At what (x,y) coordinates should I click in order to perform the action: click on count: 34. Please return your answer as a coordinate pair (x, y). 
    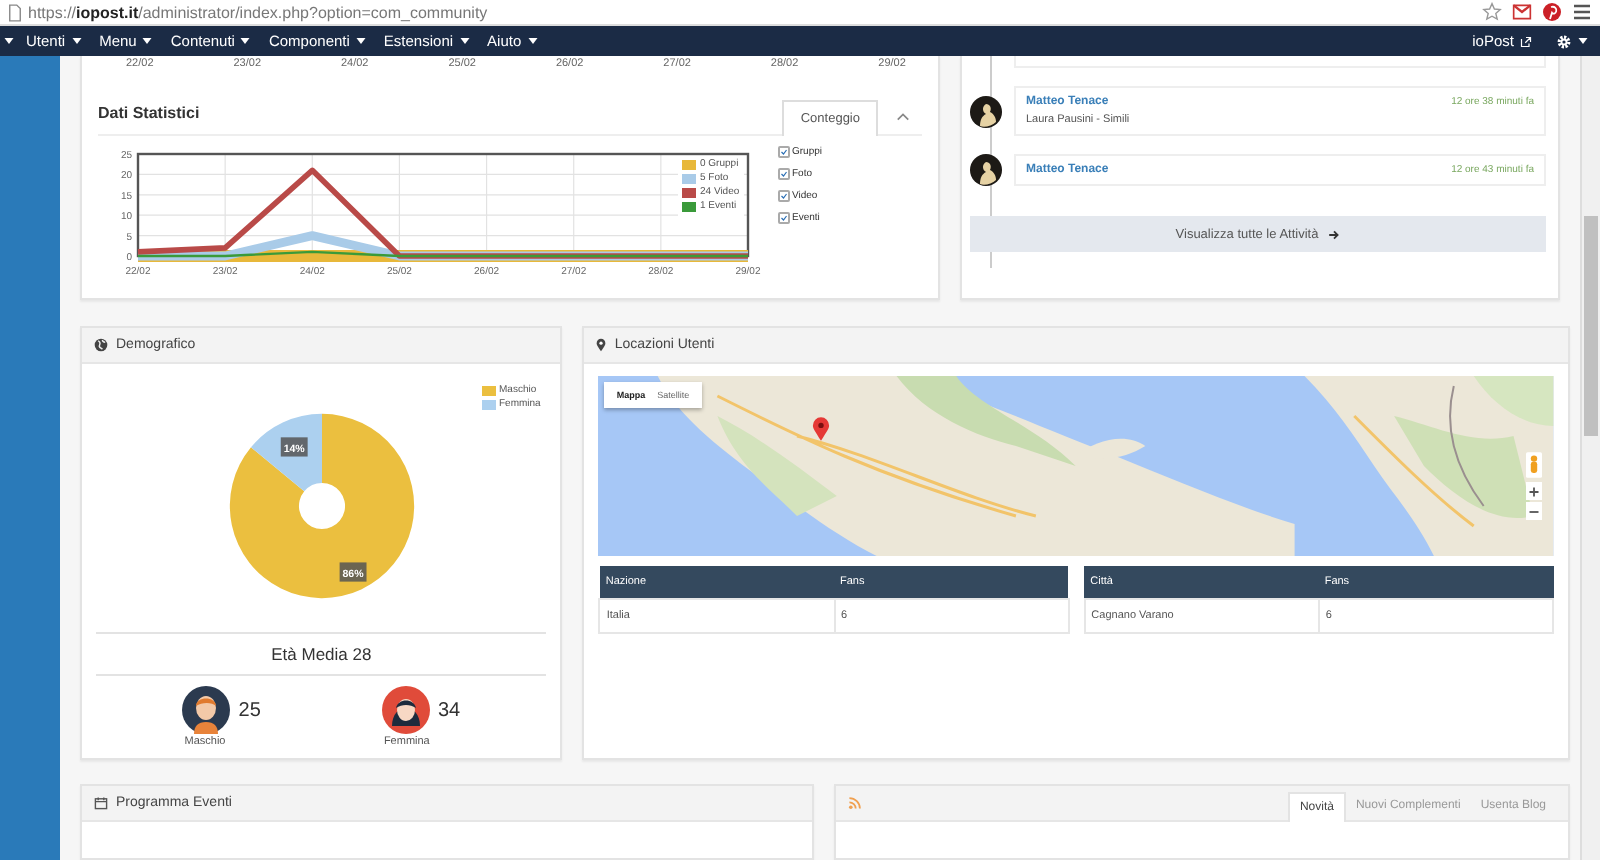
    Looking at the image, I should click on (449, 710).